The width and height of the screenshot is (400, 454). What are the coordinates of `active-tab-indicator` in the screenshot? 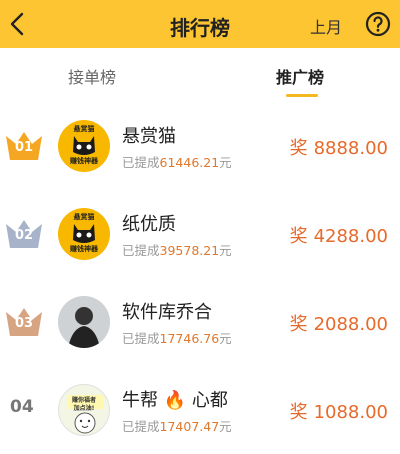 It's located at (302, 95).